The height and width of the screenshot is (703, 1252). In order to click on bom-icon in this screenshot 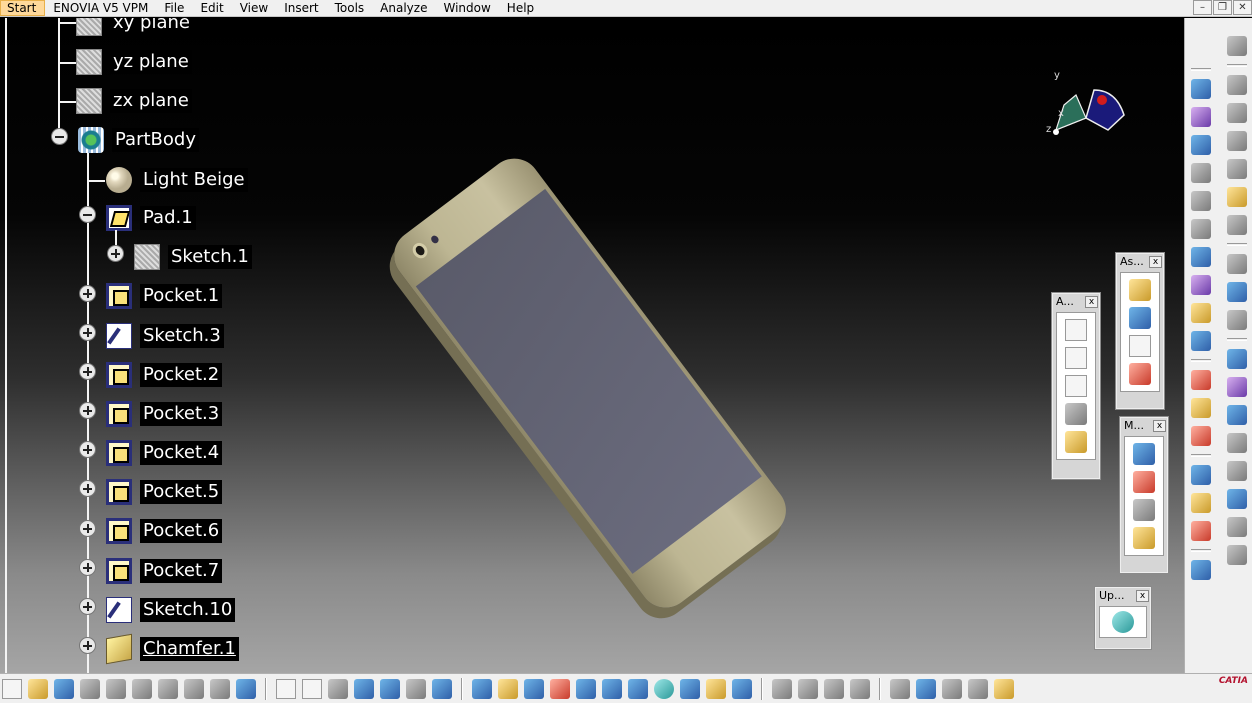, I will do `click(1237, 85)`.